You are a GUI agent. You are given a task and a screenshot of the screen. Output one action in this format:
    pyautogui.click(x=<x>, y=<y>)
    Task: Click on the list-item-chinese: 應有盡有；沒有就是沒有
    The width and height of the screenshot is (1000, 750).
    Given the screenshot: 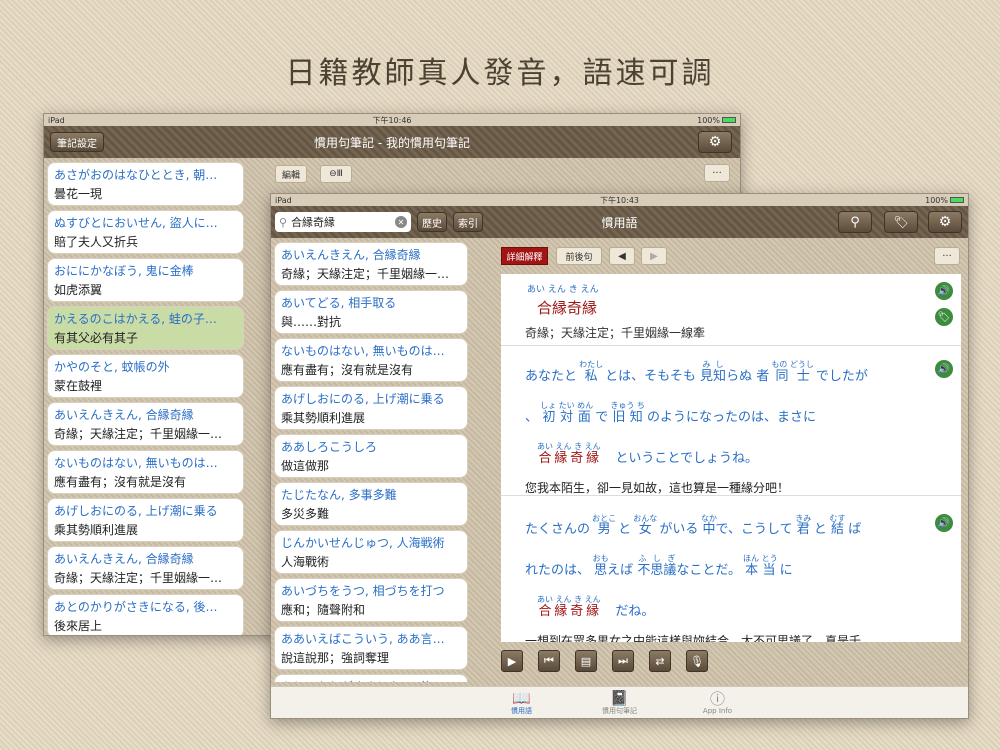 What is the action you would take?
    pyautogui.click(x=120, y=482)
    